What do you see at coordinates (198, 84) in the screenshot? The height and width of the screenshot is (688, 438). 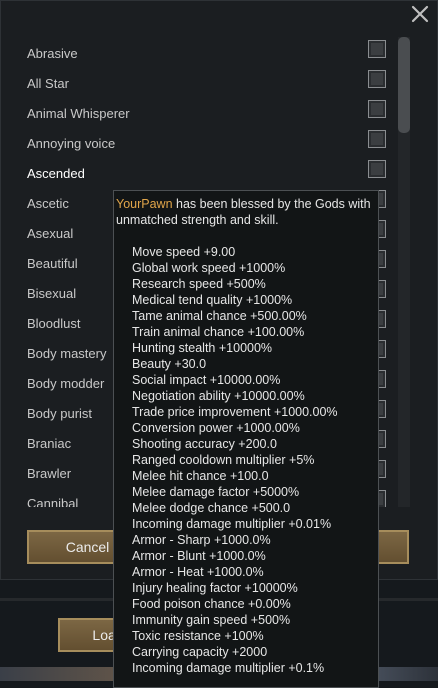 I see `trait-row: All Star` at bounding box center [198, 84].